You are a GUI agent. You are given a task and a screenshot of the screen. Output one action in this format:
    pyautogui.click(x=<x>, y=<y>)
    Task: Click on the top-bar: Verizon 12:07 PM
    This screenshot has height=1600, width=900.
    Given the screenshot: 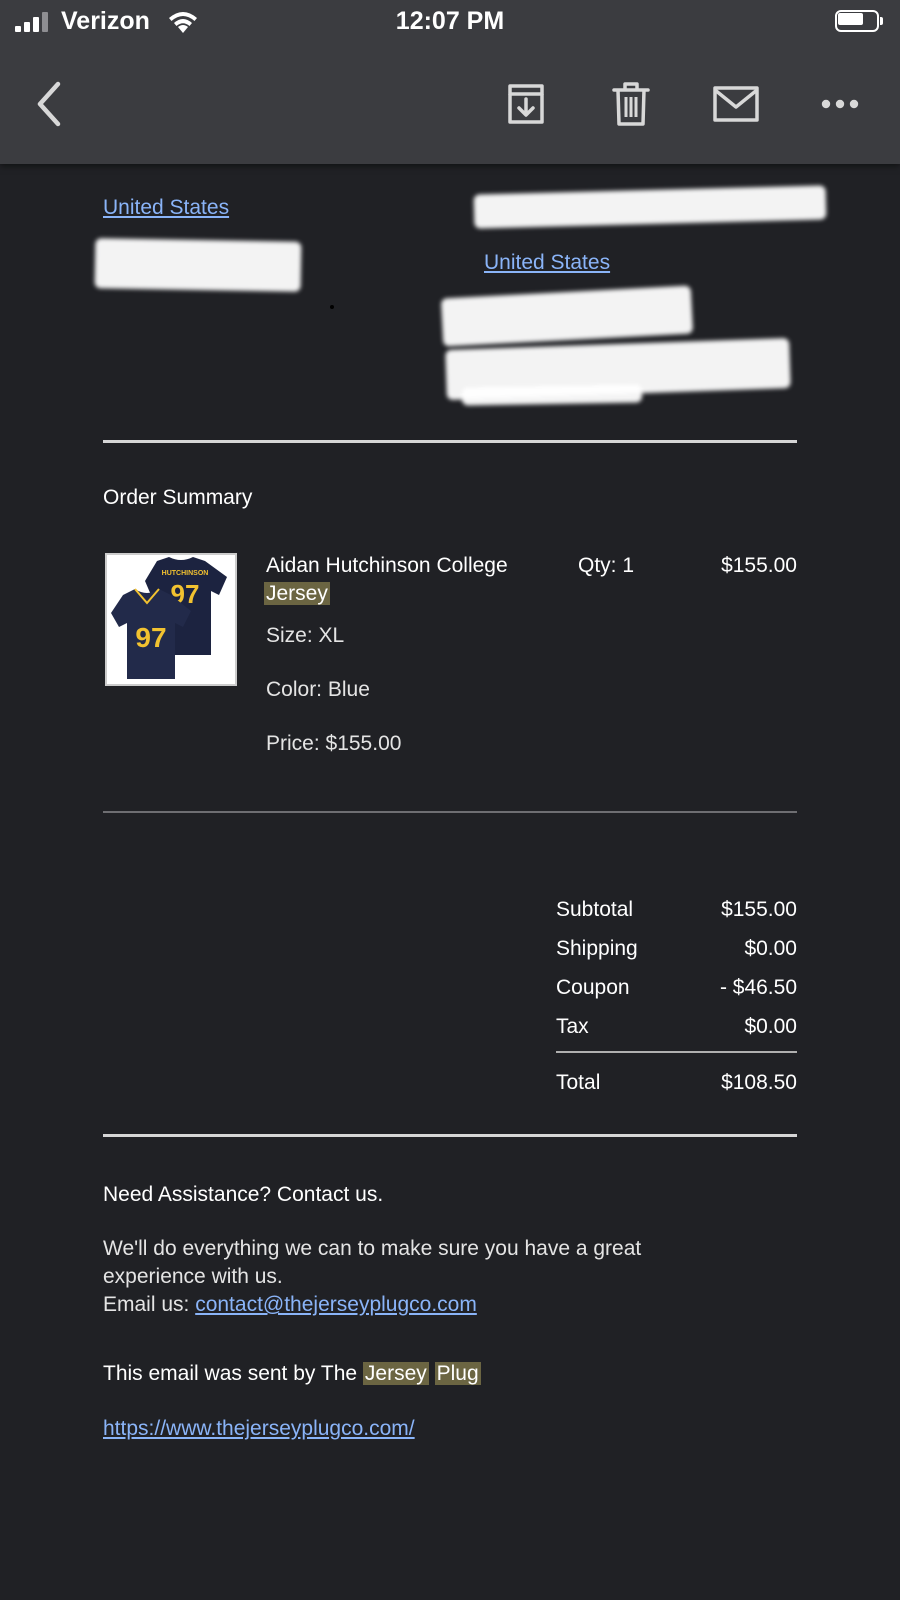 What is the action you would take?
    pyautogui.click(x=450, y=82)
    